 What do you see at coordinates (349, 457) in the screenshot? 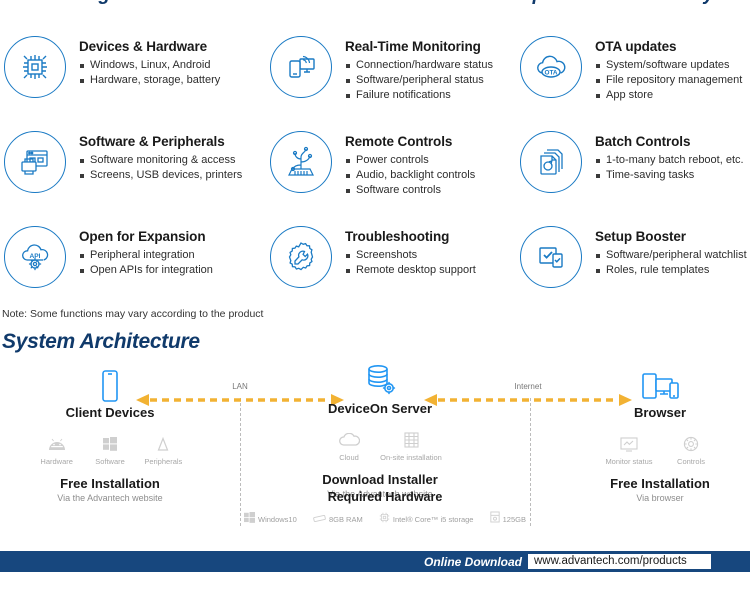
I see `subicon-label: Cloud` at bounding box center [349, 457].